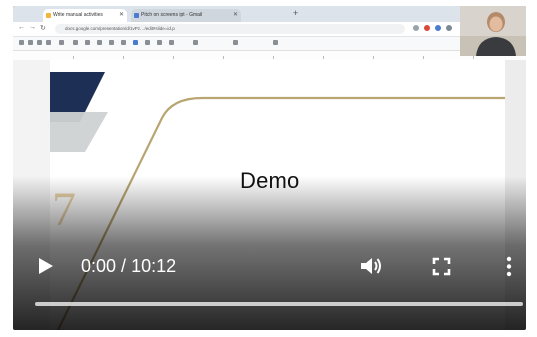 The width and height of the screenshot is (537, 337). Describe the element at coordinates (275, 42) in the screenshot. I see `format-icon` at that location.